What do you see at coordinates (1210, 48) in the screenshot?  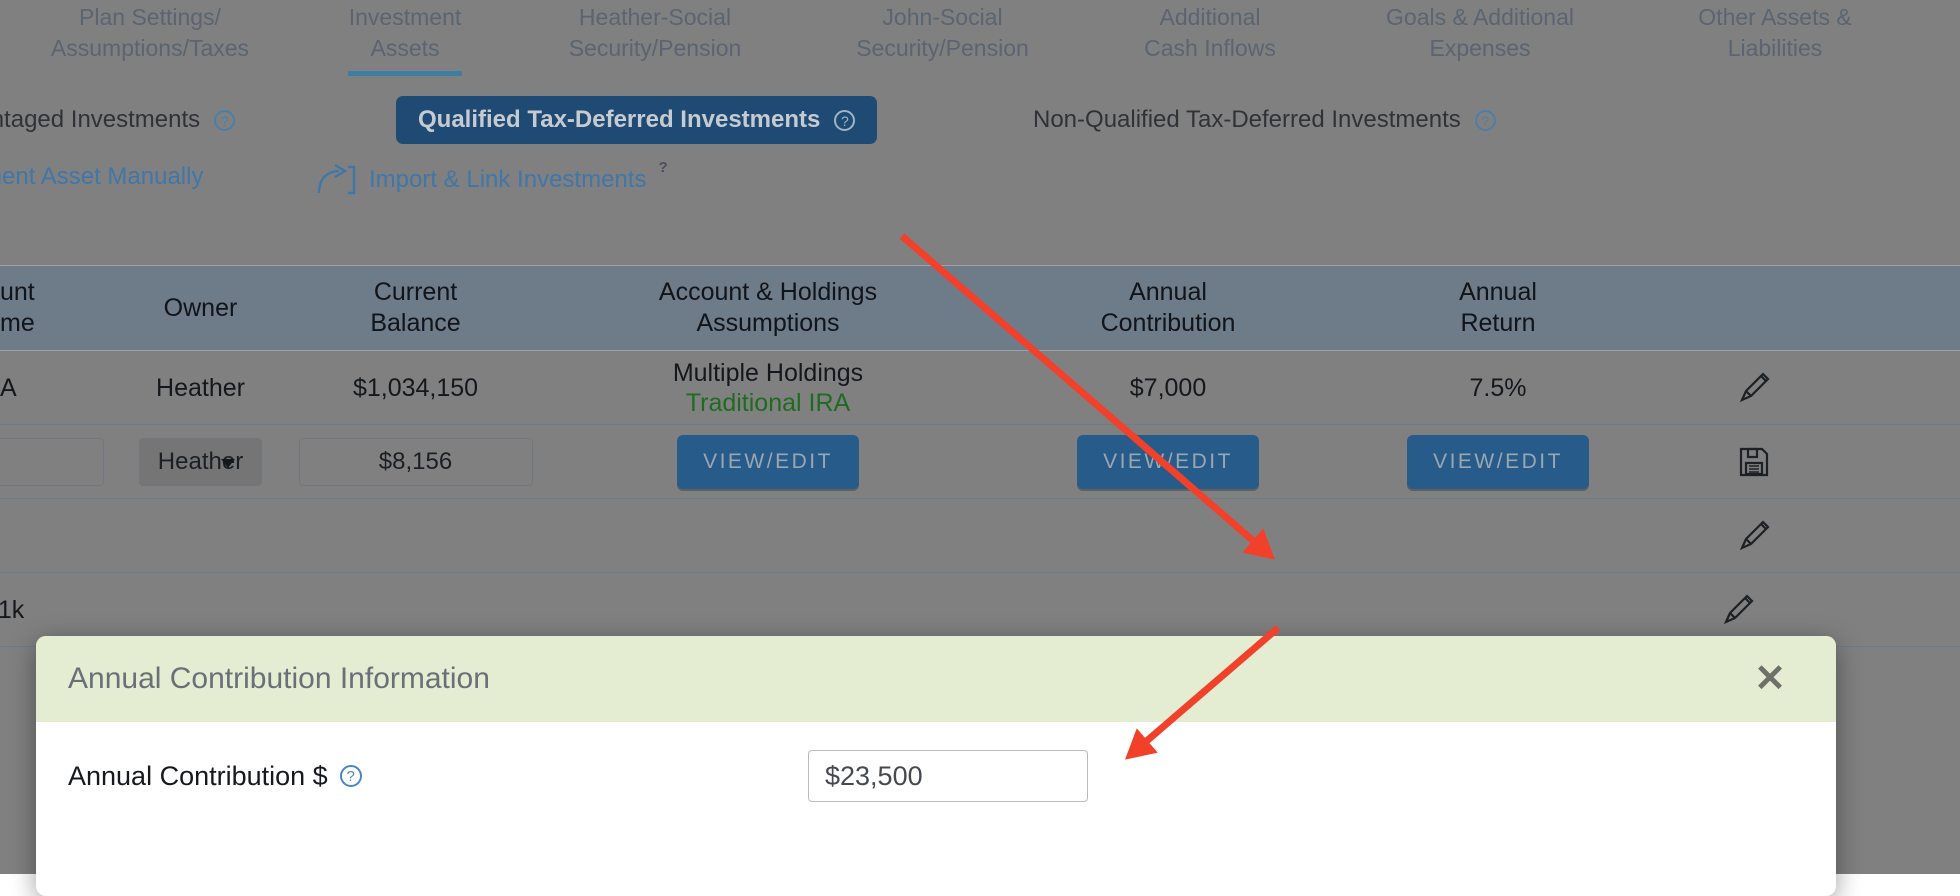 I see `wizard-tab-line2: Cash Inflows` at bounding box center [1210, 48].